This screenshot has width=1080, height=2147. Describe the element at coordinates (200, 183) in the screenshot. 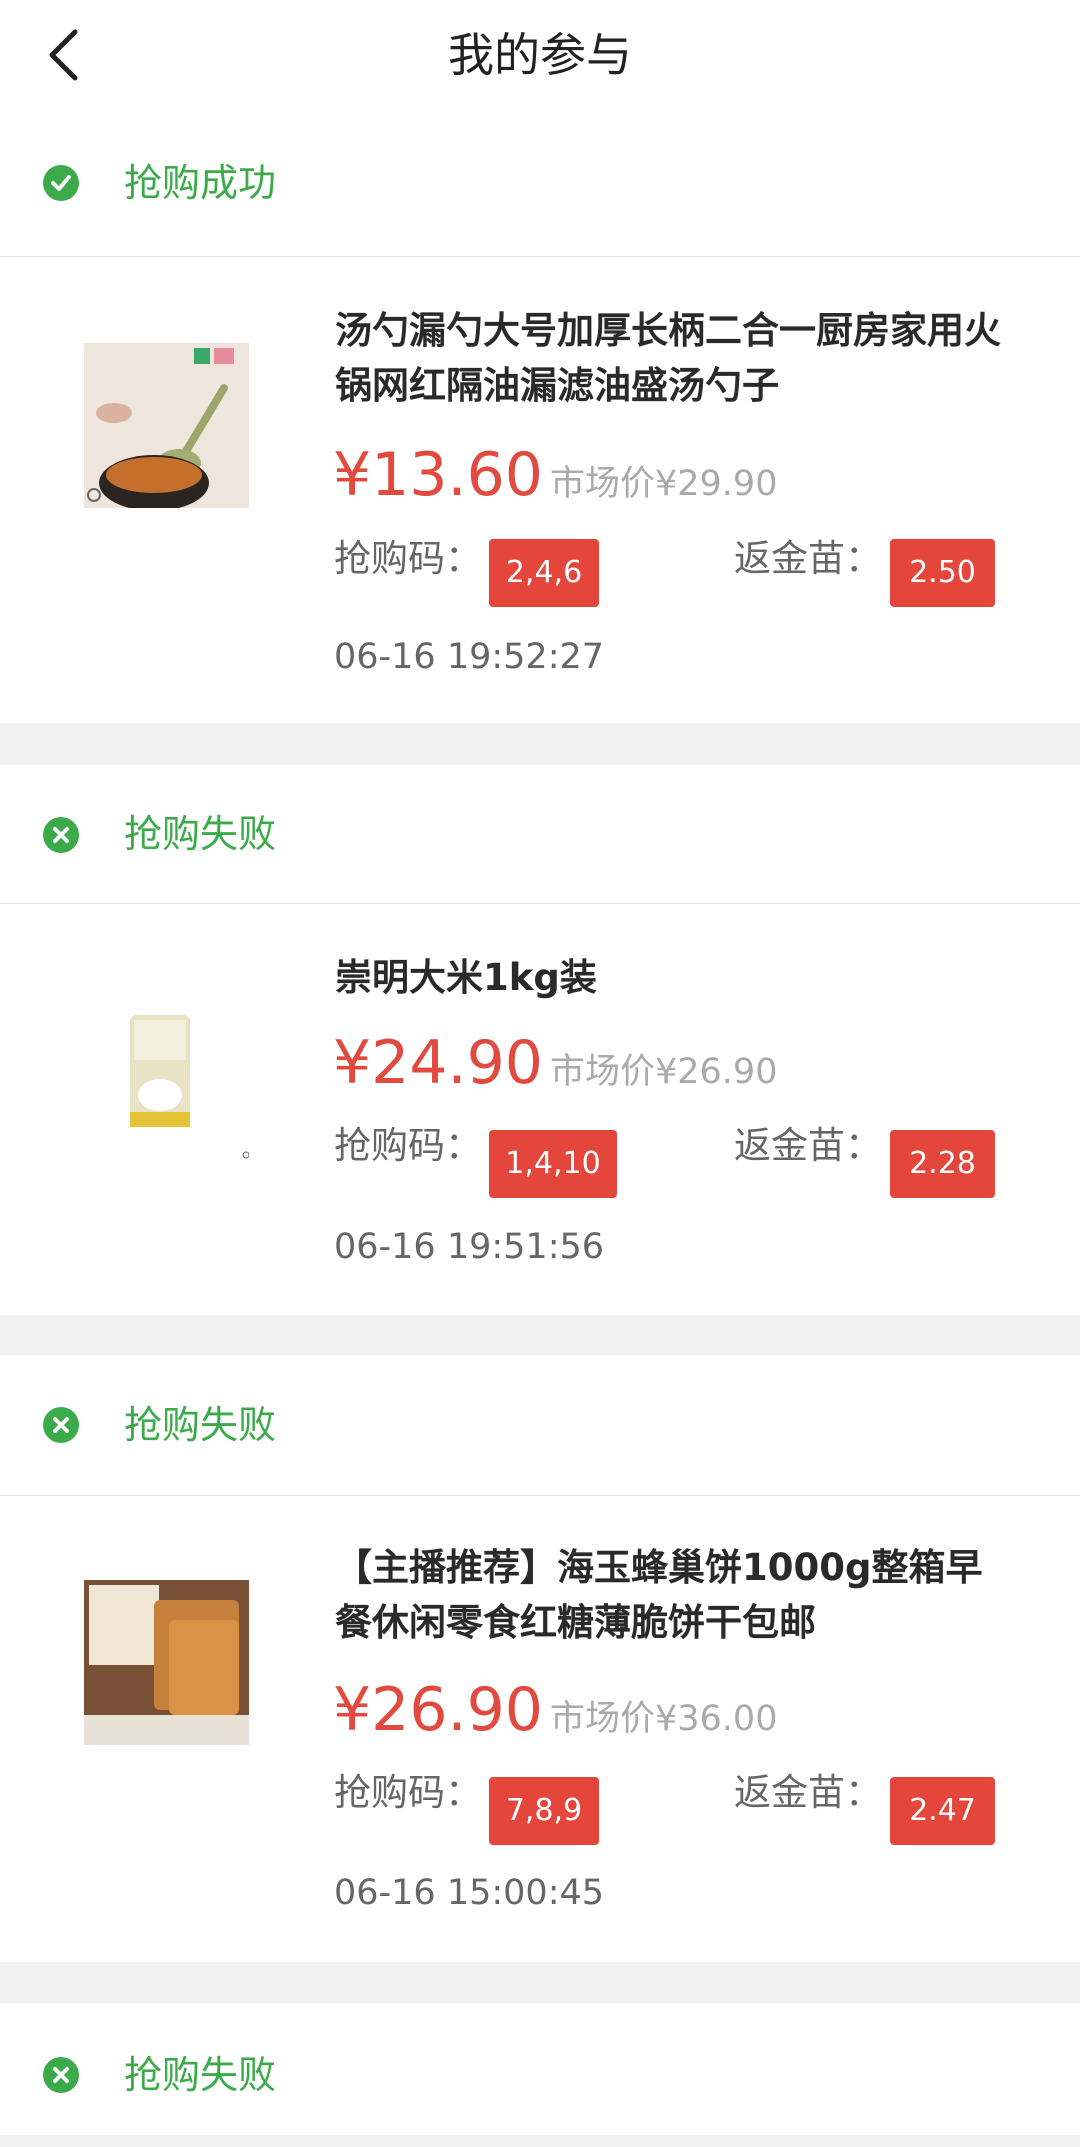

I see `status-text: 抢购成功` at that location.